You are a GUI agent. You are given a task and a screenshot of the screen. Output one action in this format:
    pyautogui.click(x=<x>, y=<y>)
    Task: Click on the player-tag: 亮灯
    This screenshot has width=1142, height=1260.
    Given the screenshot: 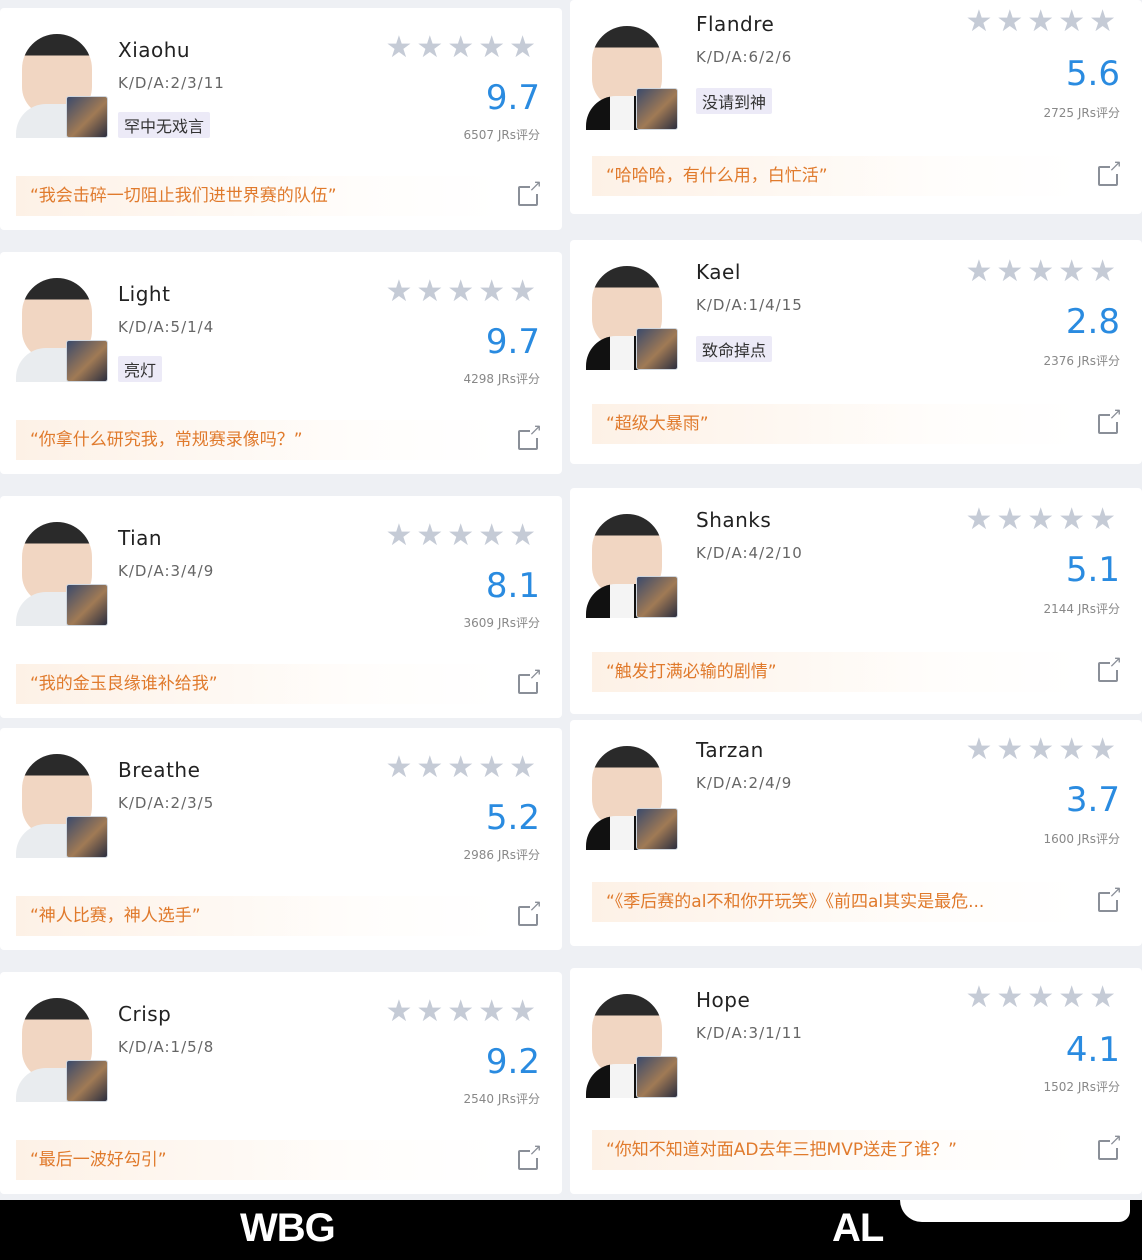 What is the action you would take?
    pyautogui.click(x=140, y=369)
    